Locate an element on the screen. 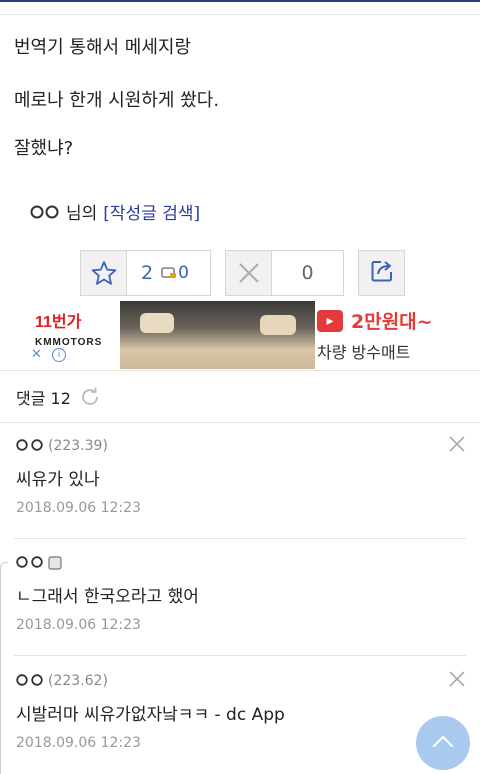 This screenshot has height=774, width=480. ad-title: 차량 방수매트 is located at coordinates (364, 352).